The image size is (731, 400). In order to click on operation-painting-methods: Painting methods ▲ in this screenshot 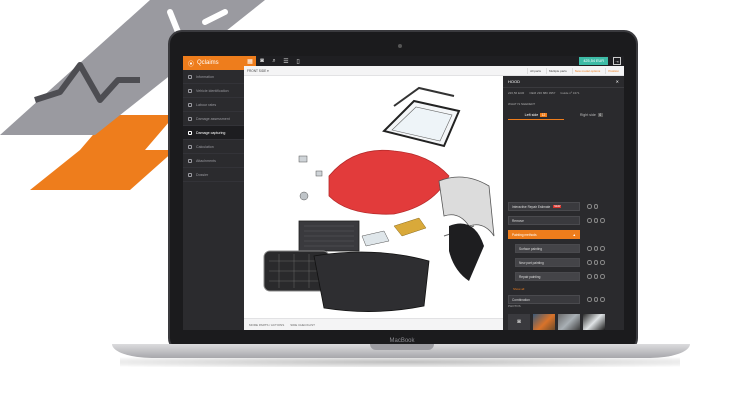, I will do `click(544, 234)`.